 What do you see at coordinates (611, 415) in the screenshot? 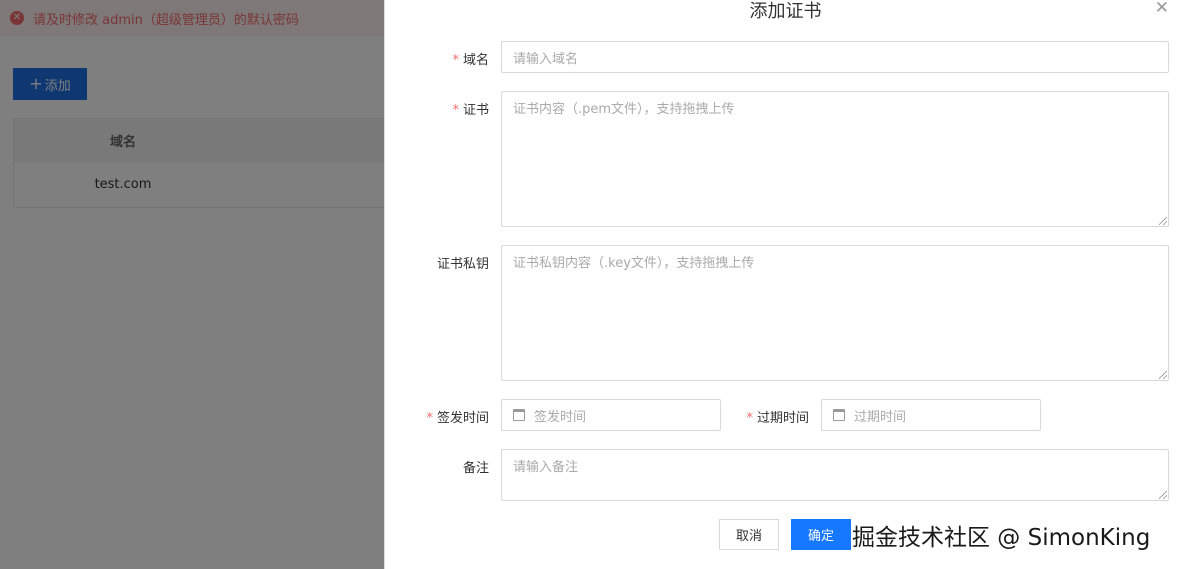
I see `issue-time-picker: 签发时间` at bounding box center [611, 415].